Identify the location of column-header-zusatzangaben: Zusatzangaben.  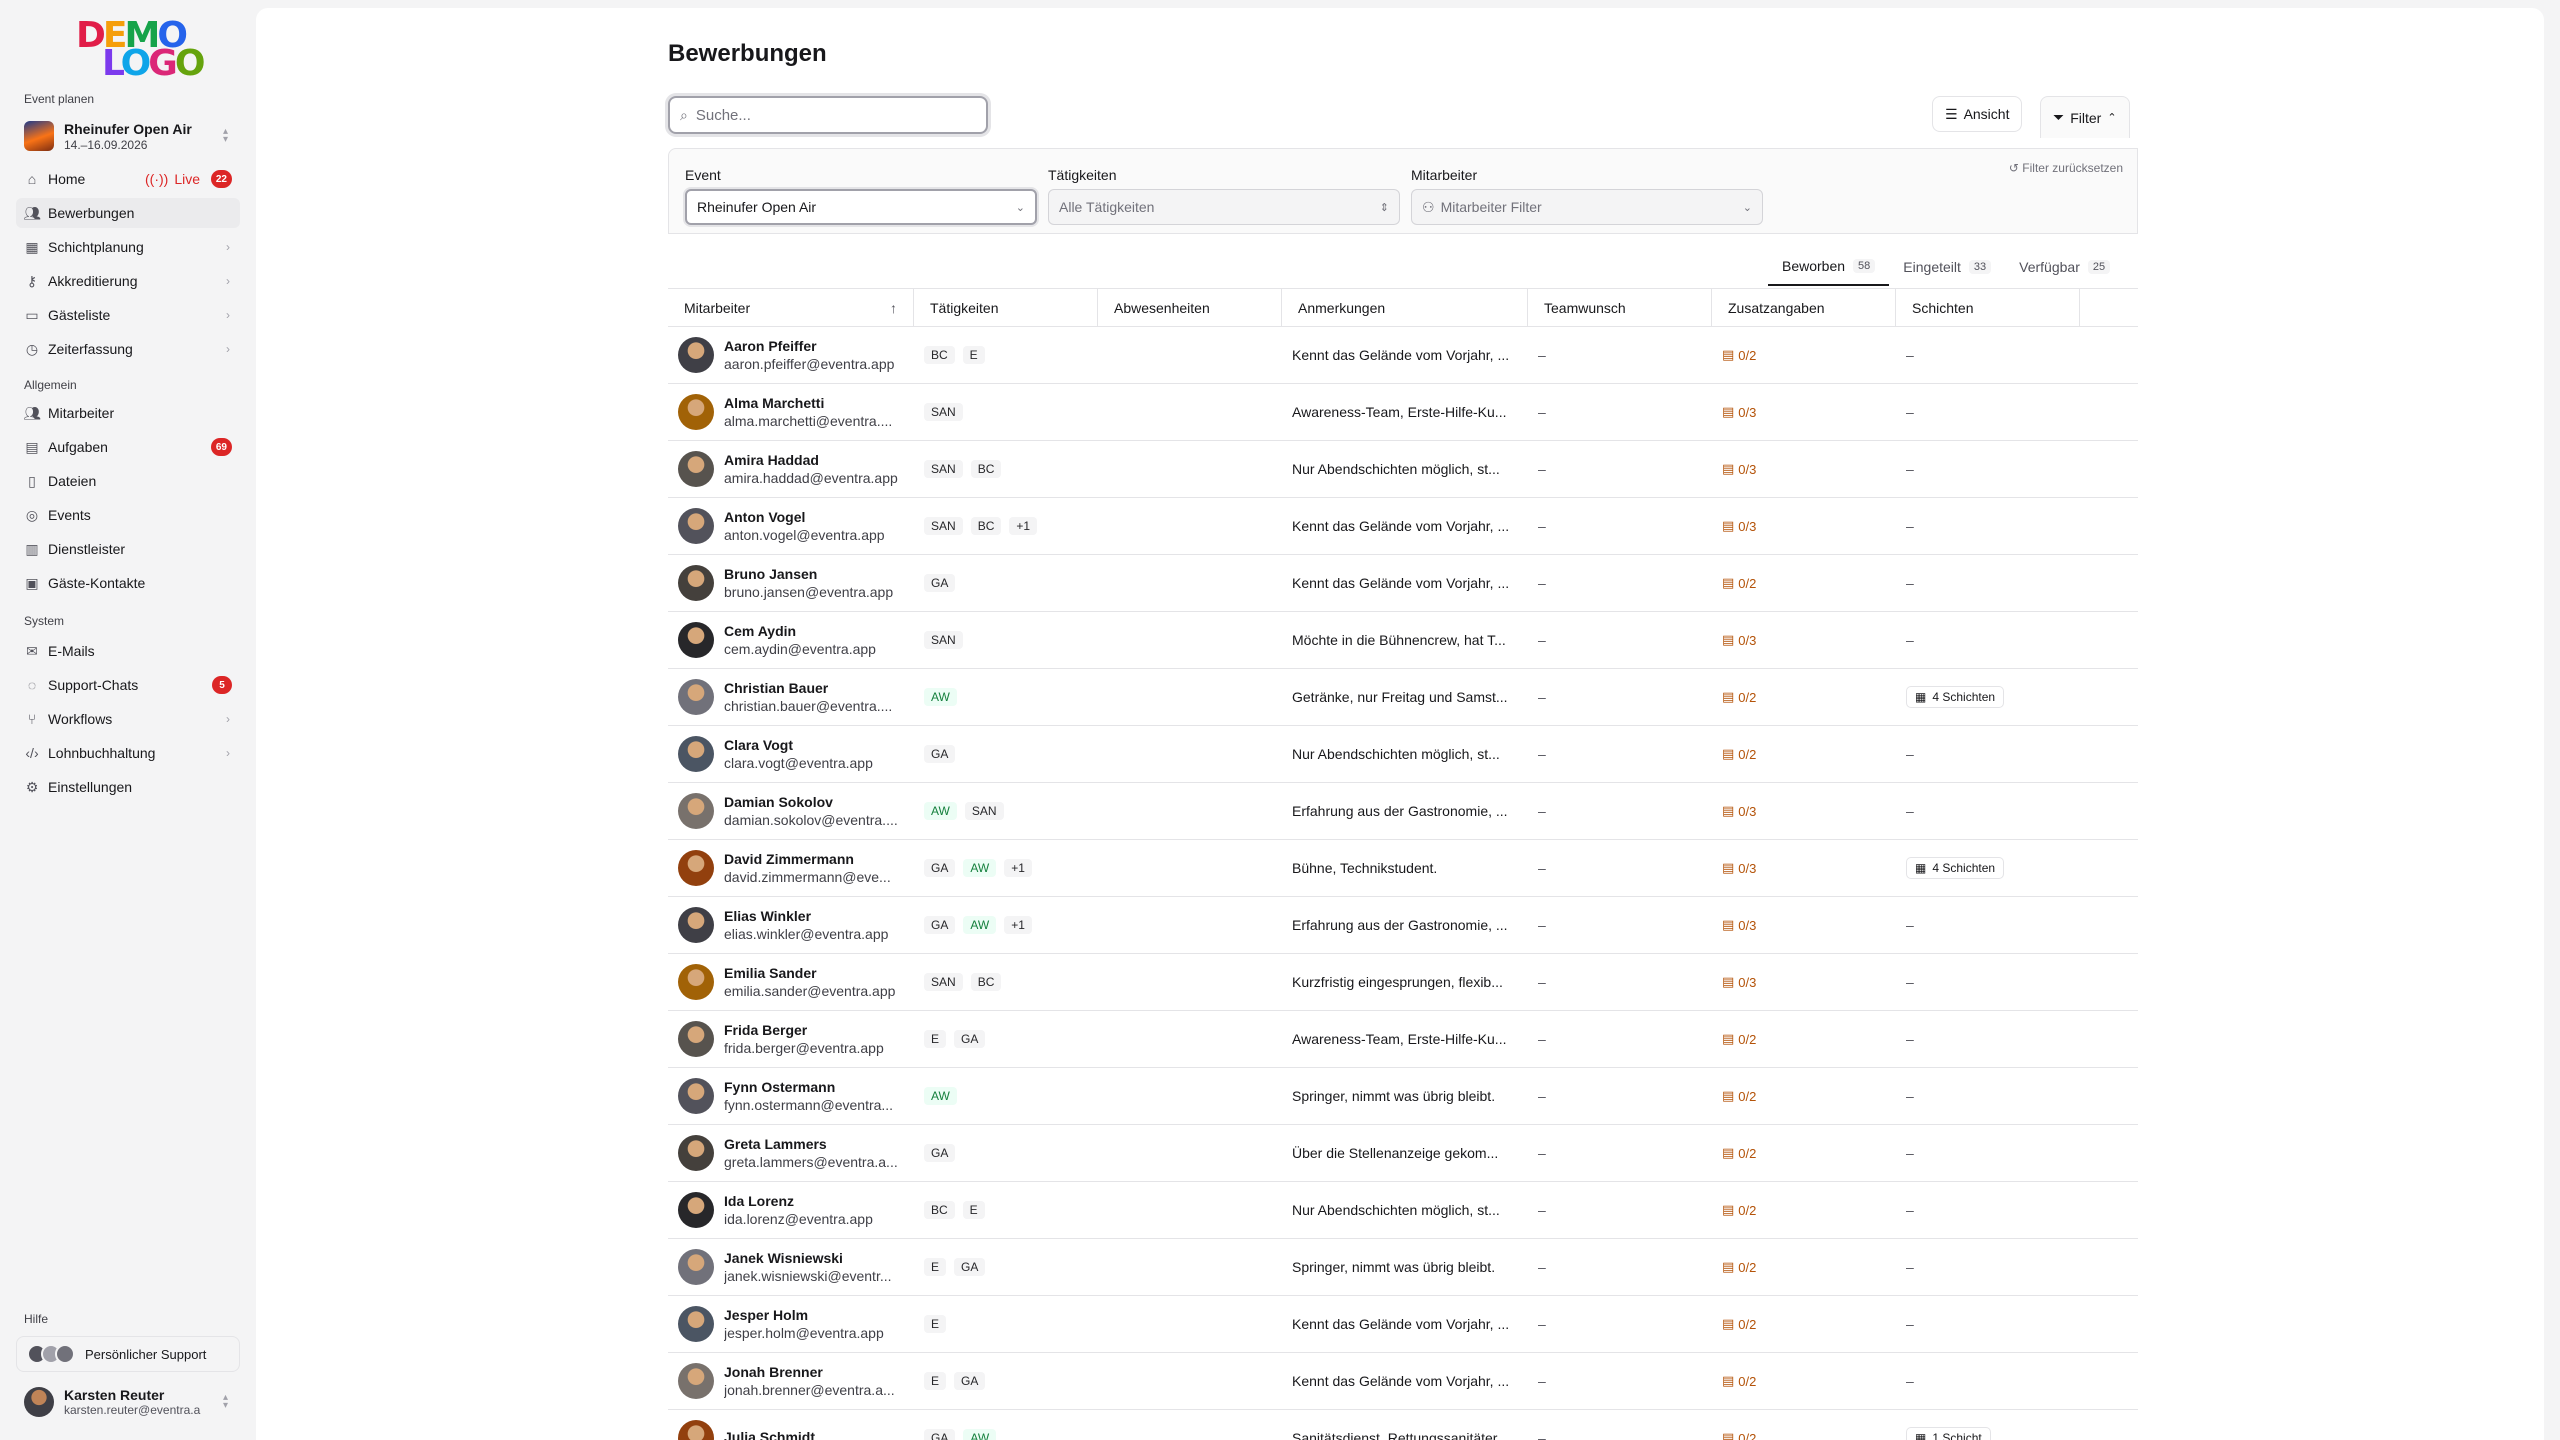
(1804, 307).